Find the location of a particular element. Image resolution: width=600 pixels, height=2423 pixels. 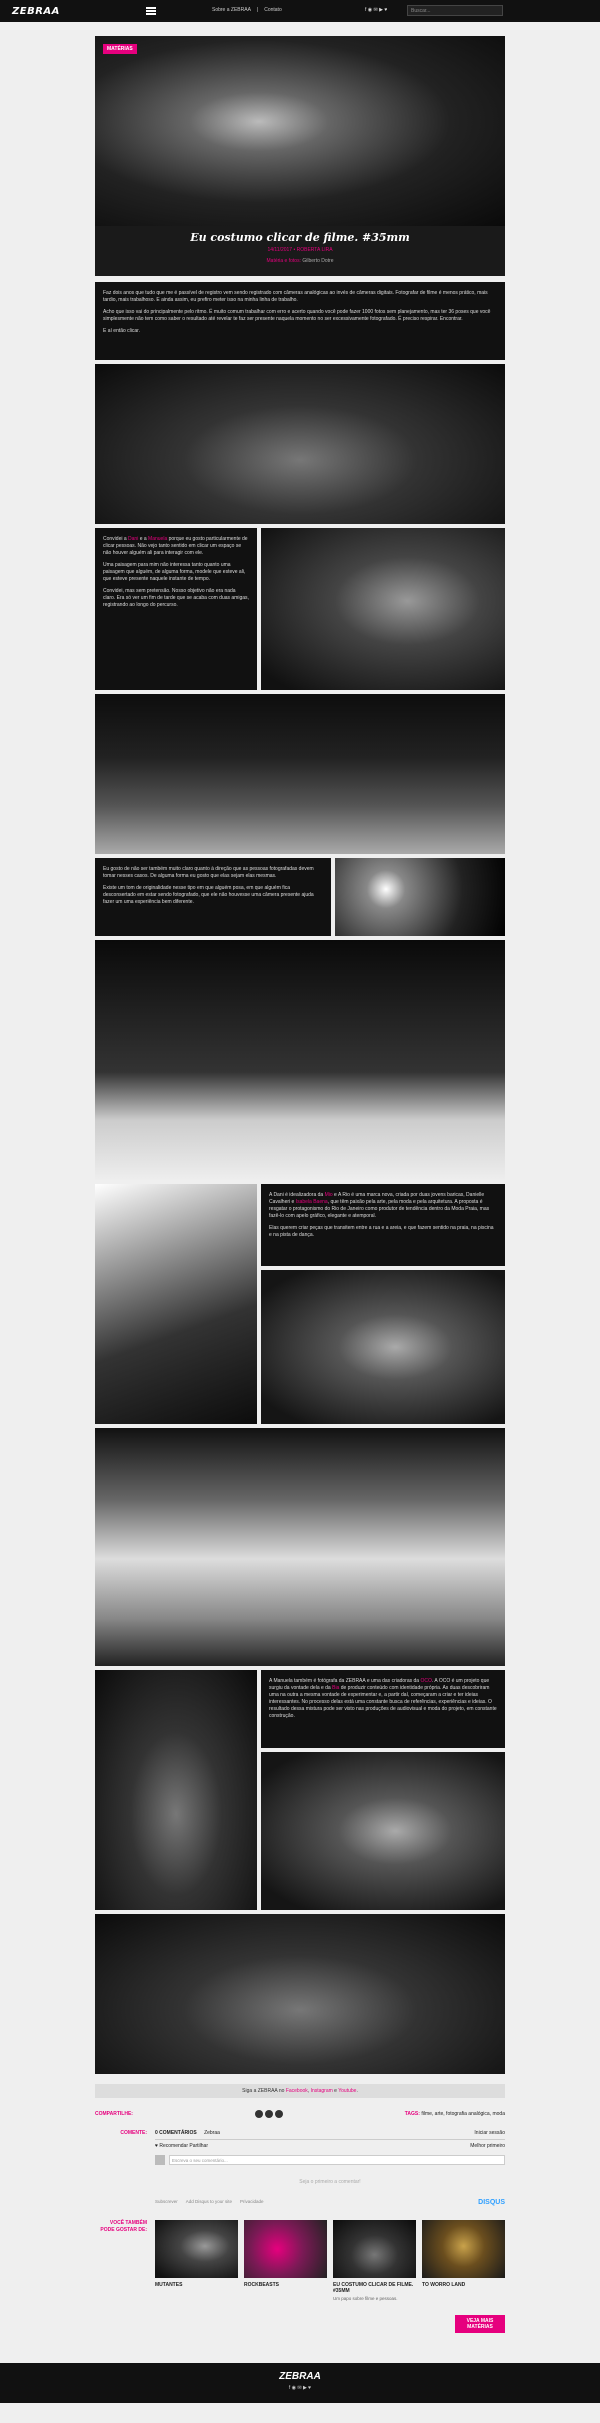

footer-social-icons: f ◉ ✉ ▶ ♥ is located at coordinates (300, 2388).